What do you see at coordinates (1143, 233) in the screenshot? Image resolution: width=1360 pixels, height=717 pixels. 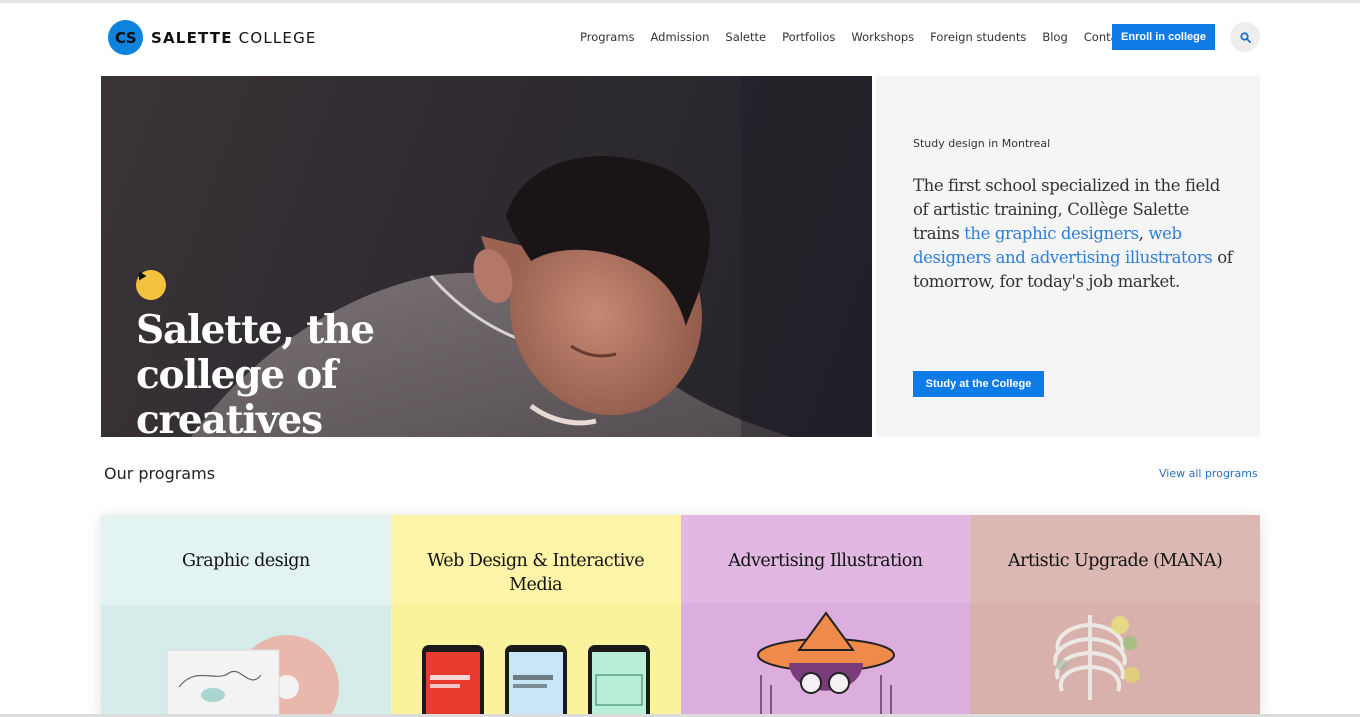 I see `hero-desc-text-2: ,` at bounding box center [1143, 233].